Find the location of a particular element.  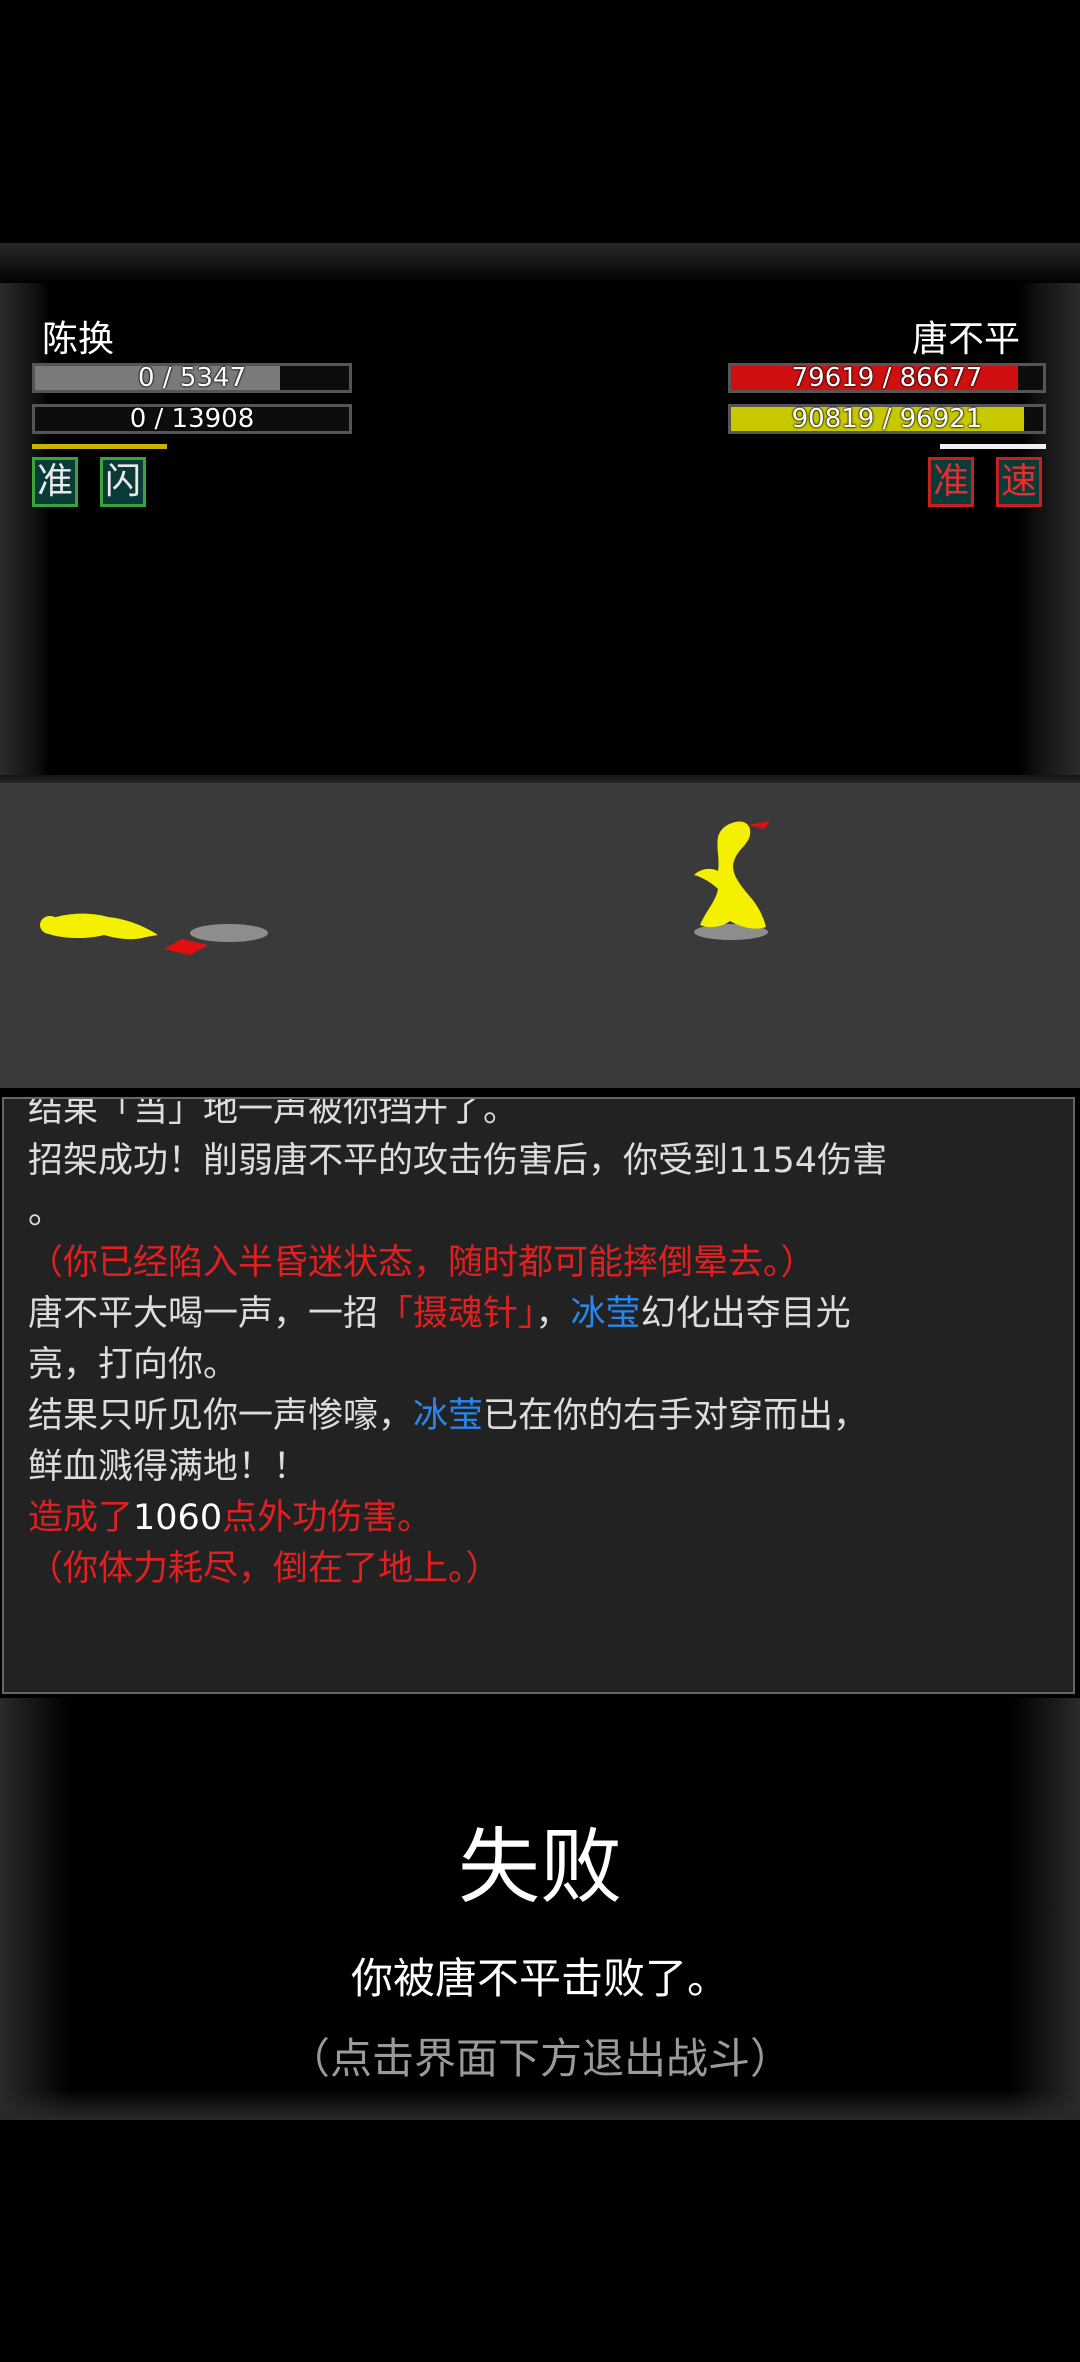

log-line-damage: 造成了1060点外功伤害。 is located at coordinates (541, 1518).